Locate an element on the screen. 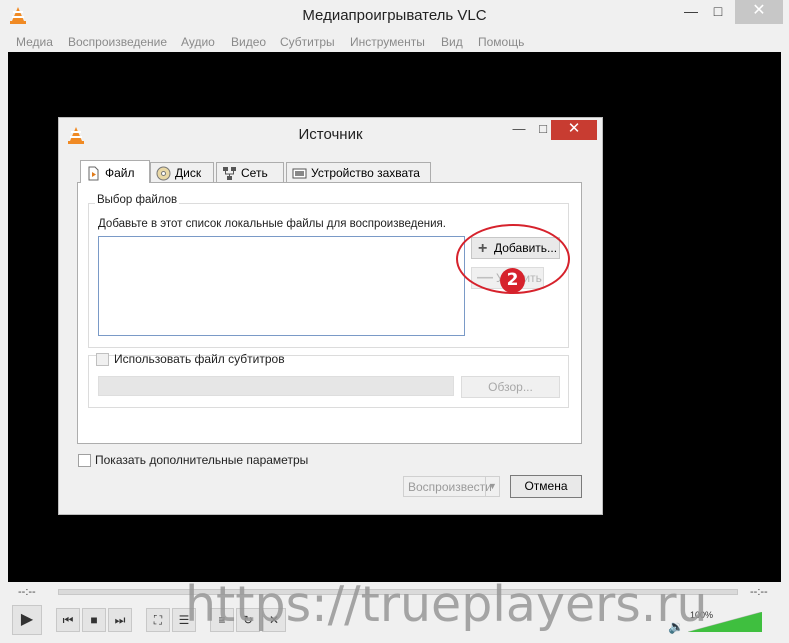 This screenshot has height=643, width=789. tab-capture-device: Устройство захвата is located at coordinates (358, 173).